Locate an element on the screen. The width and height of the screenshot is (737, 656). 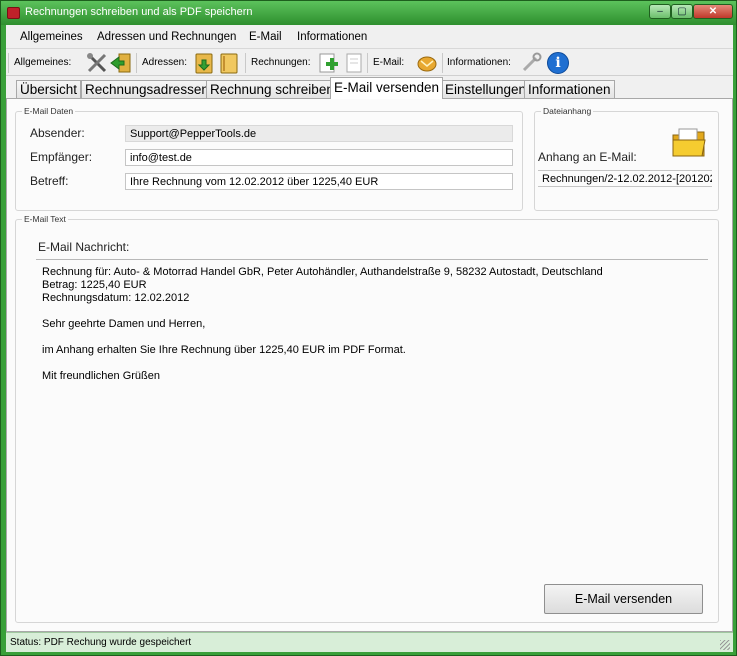
email-message-label: E-Mail Nachricht: is located at coordinates (84, 247).